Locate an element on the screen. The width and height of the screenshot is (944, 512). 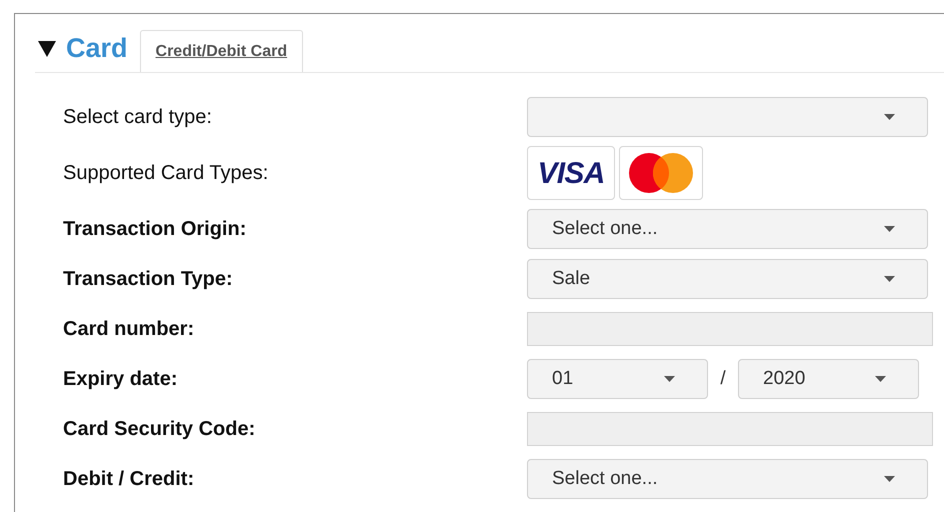
select-dropdown is located at coordinates (727, 117).